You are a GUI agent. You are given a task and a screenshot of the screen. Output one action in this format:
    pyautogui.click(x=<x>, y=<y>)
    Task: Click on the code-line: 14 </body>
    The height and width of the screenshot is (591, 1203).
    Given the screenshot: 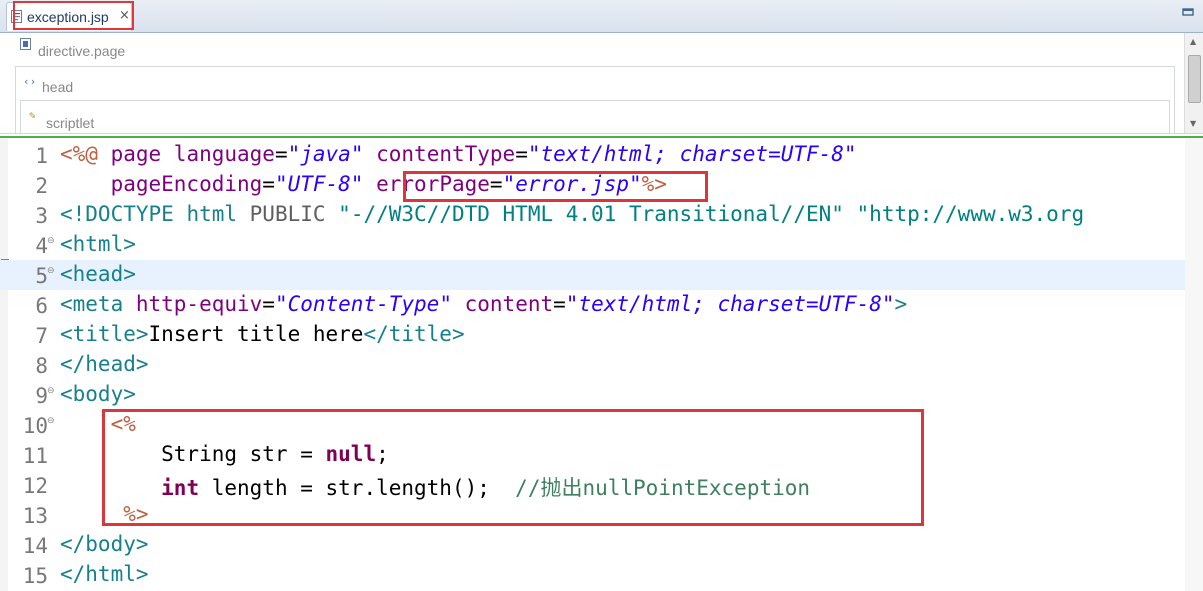 What is the action you would take?
    pyautogui.click(x=601, y=545)
    